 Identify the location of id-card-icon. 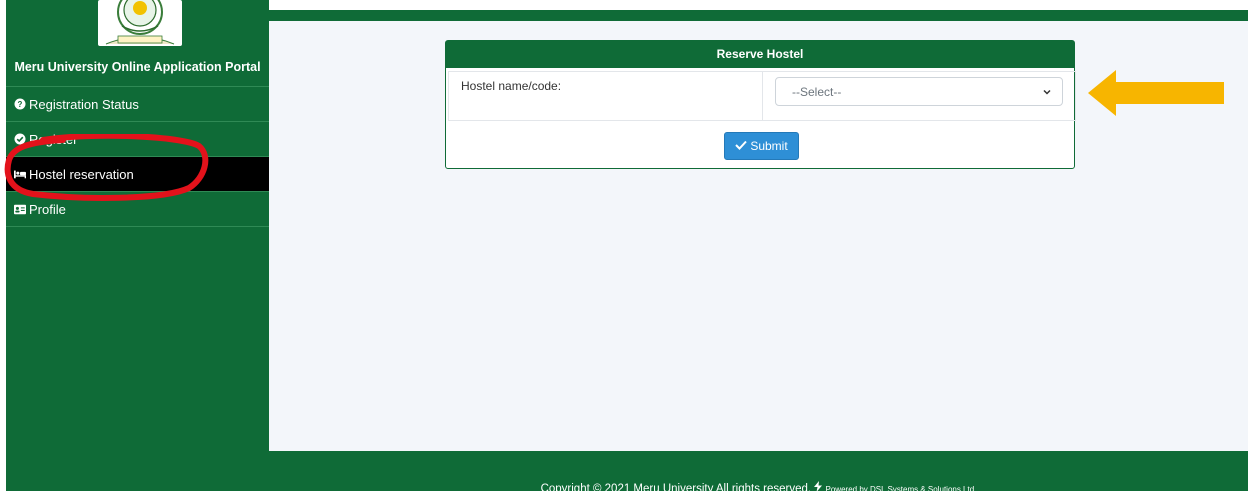
(20, 209).